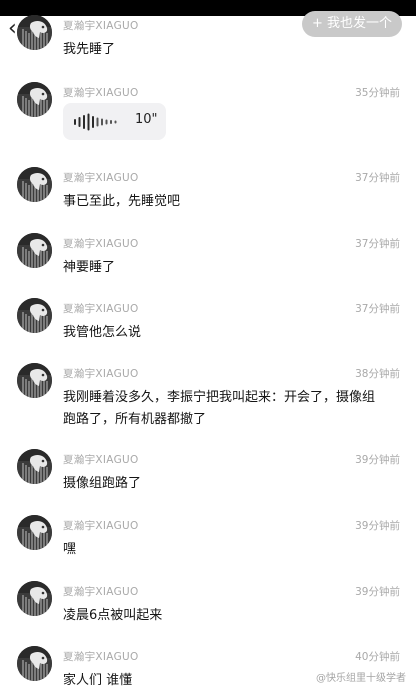 The height and width of the screenshot is (692, 416). I want to click on timestamp: 35分钟前, so click(377, 93).